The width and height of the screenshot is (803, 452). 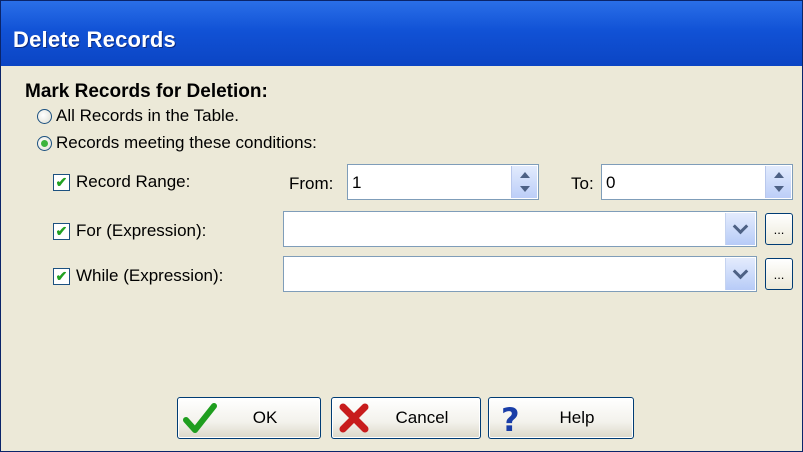 I want to click on ok-button: OK, so click(x=249, y=418).